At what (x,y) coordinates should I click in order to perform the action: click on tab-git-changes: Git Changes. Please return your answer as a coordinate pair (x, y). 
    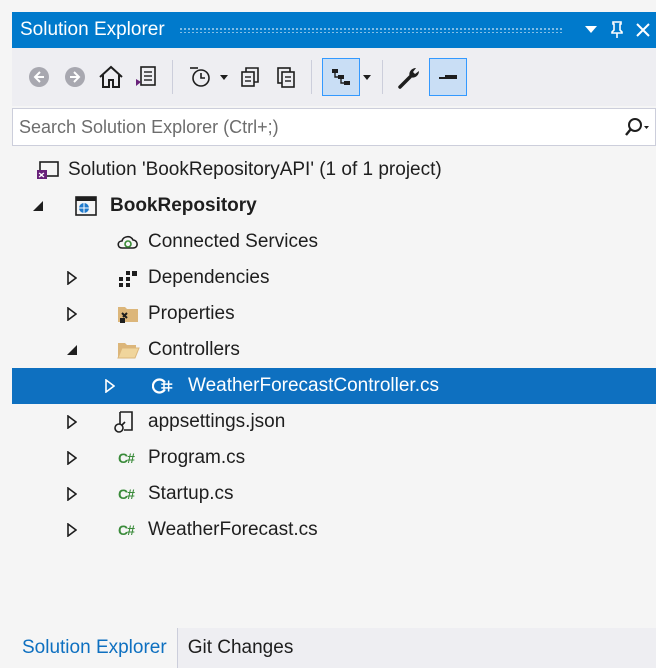
    Looking at the image, I should click on (241, 648).